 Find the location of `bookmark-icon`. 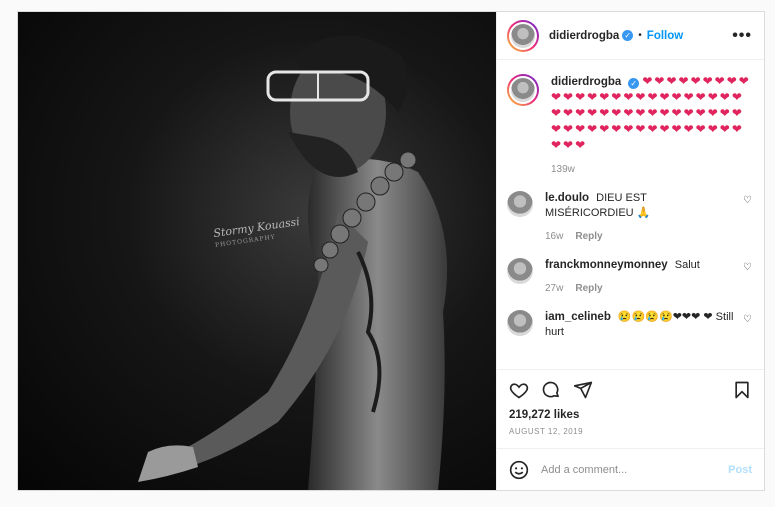

bookmark-icon is located at coordinates (742, 390).